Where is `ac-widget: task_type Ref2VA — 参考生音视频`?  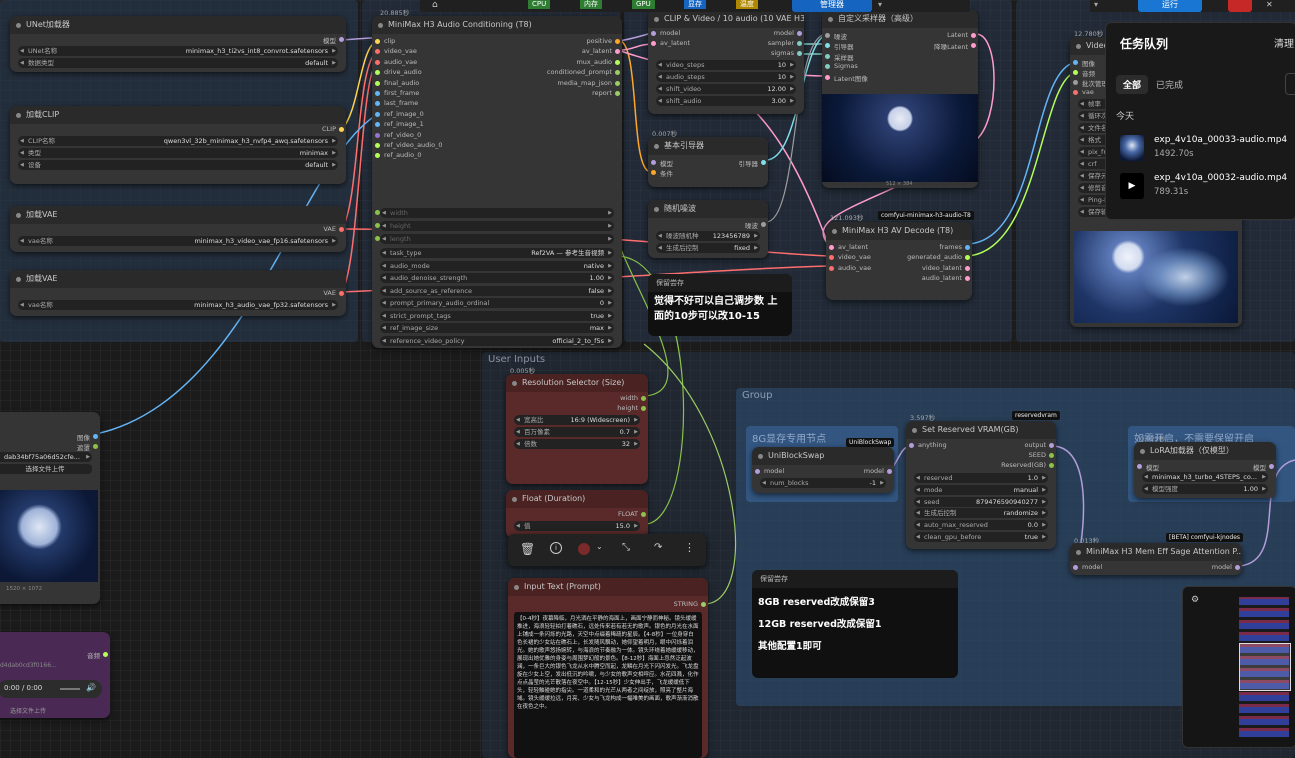
ac-widget: task_type Ref2VA — 参考生音视频 is located at coordinates (497, 253).